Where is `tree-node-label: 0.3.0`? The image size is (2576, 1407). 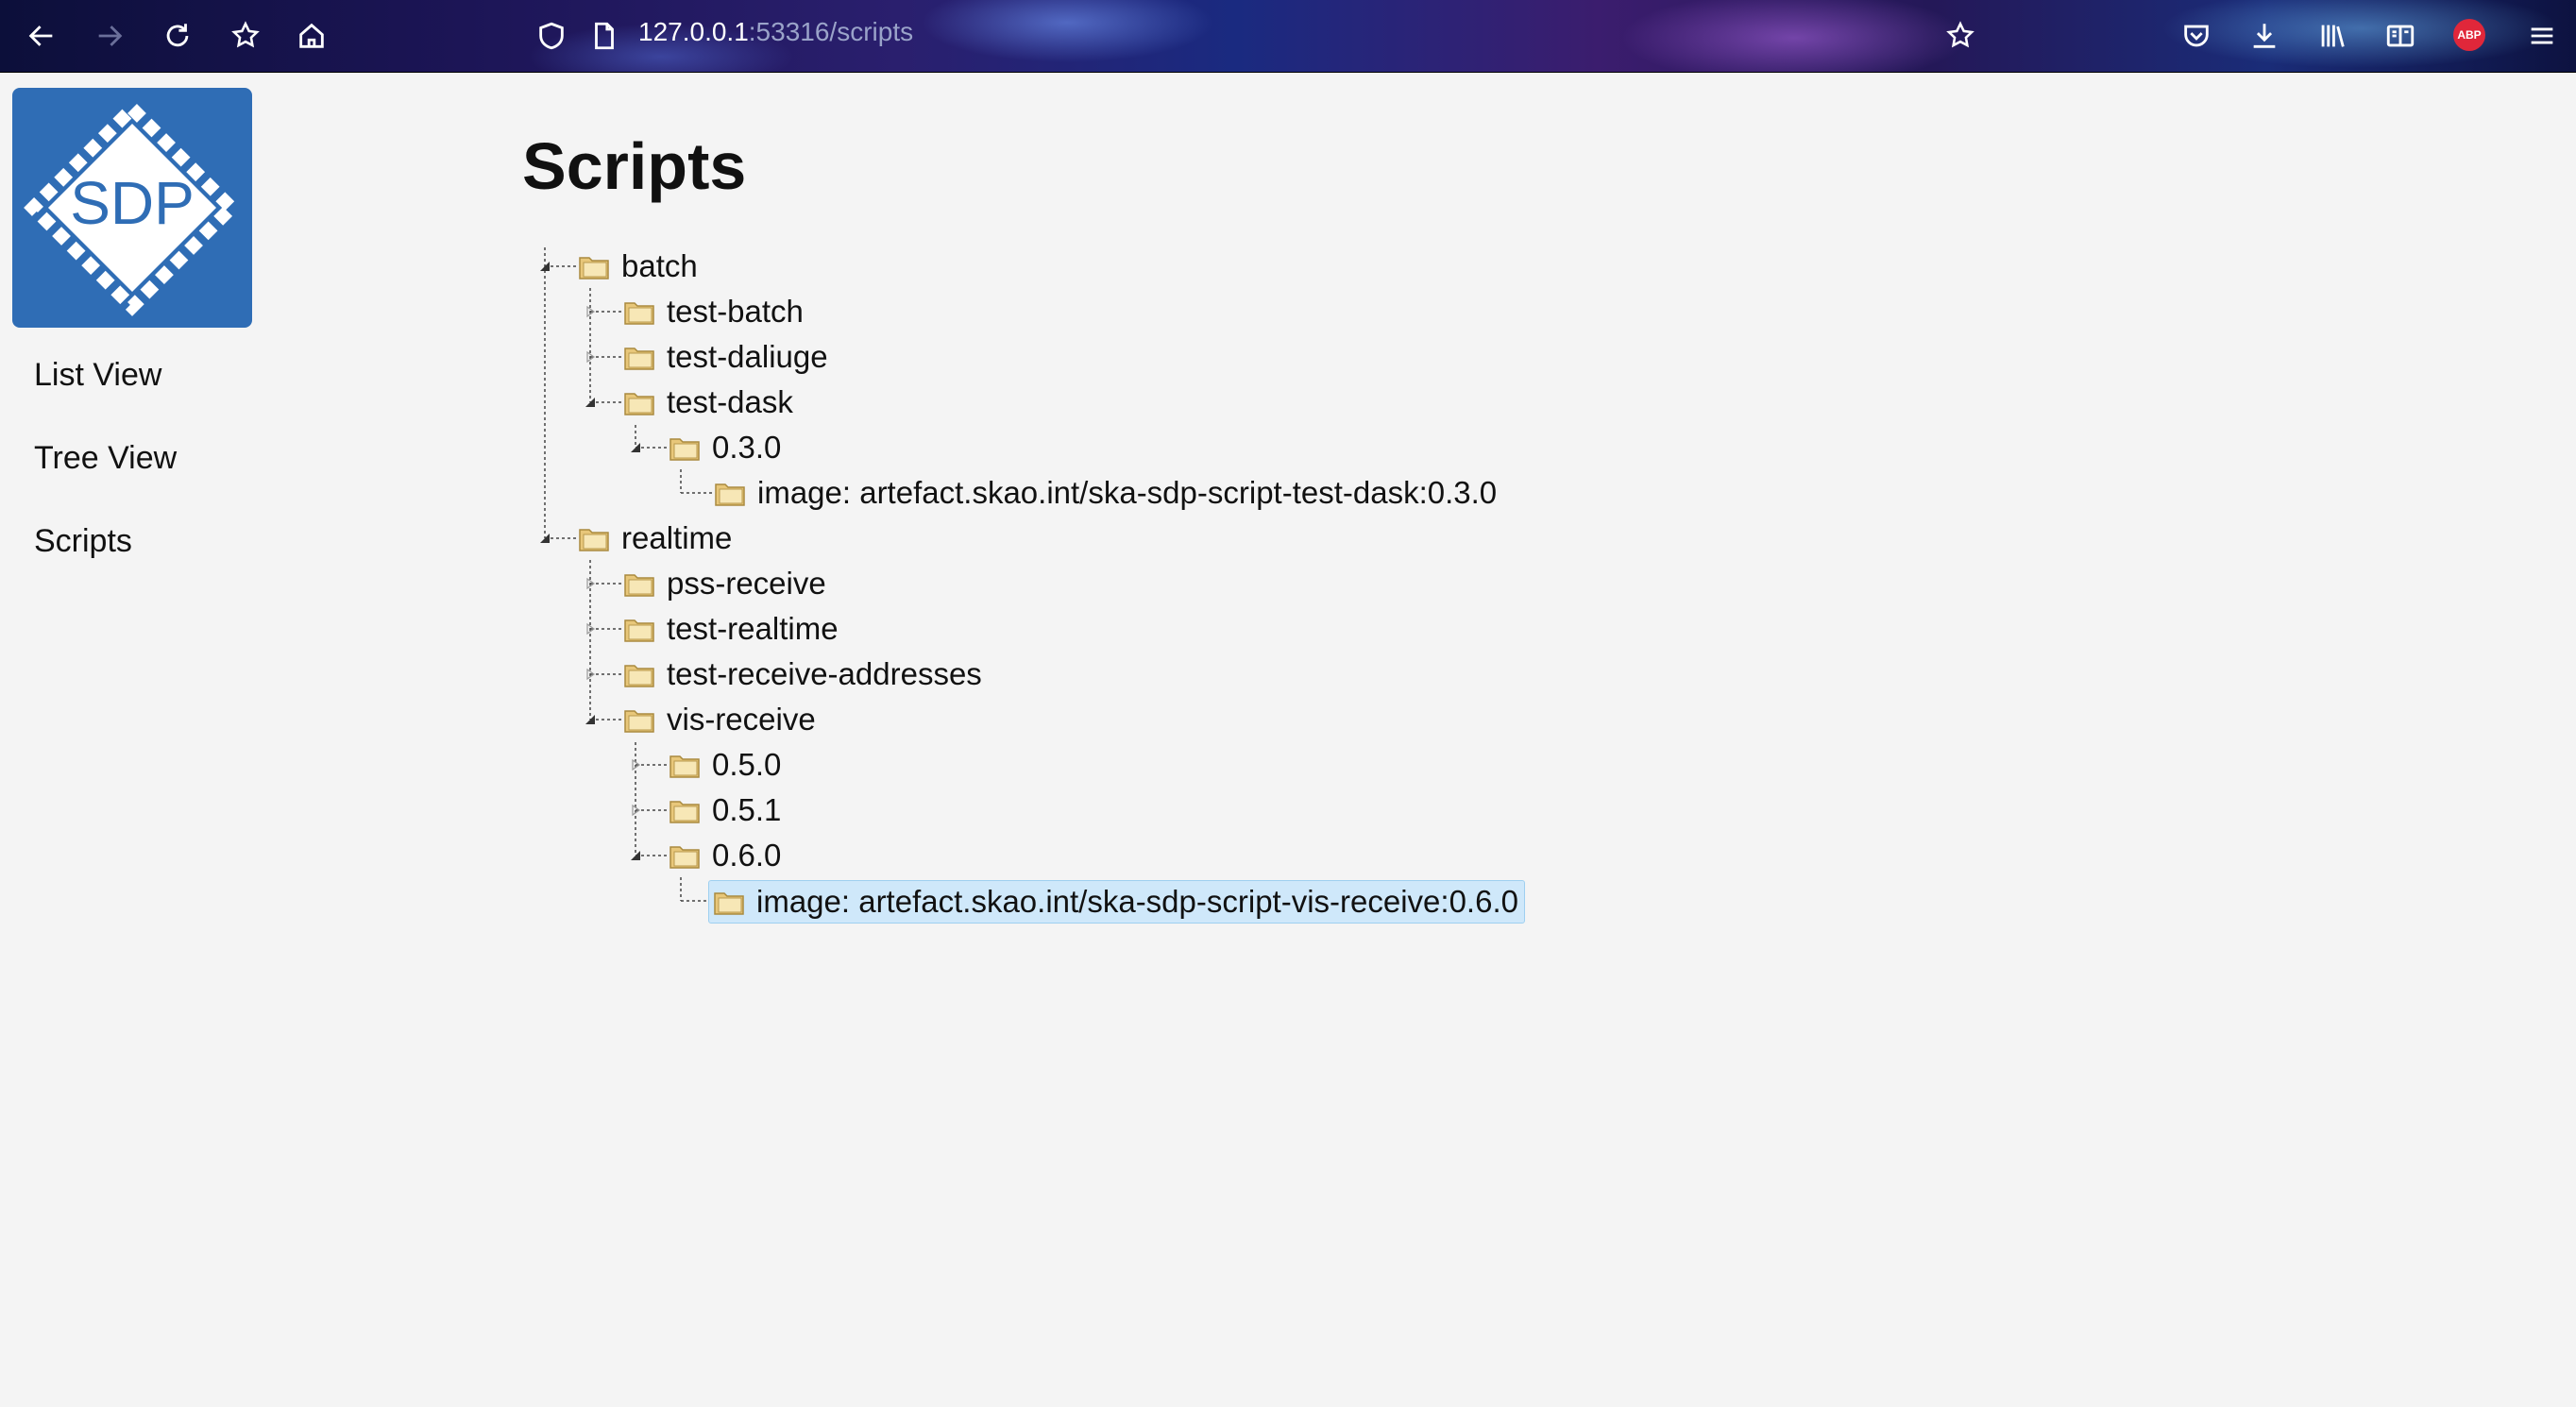 tree-node-label: 0.3.0 is located at coordinates (747, 447).